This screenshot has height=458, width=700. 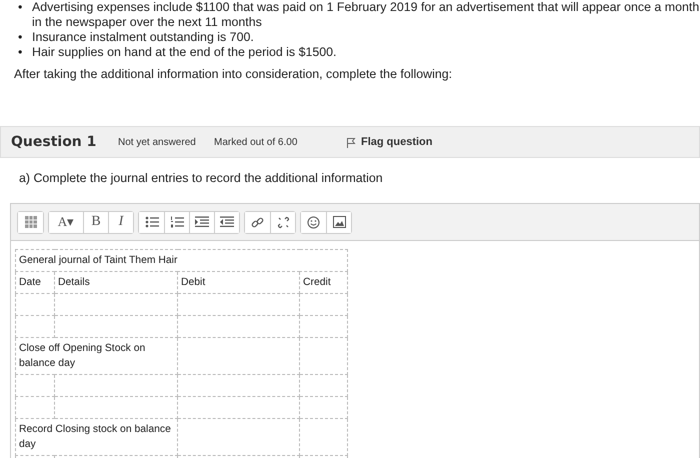 I want to click on outdent-button, so click(x=226, y=222).